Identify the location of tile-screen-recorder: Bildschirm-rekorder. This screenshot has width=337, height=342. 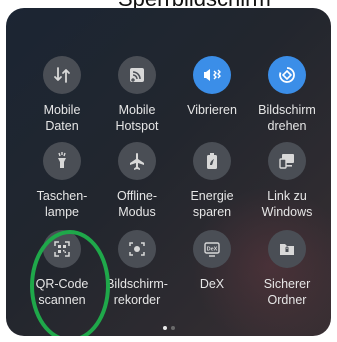
(137, 269).